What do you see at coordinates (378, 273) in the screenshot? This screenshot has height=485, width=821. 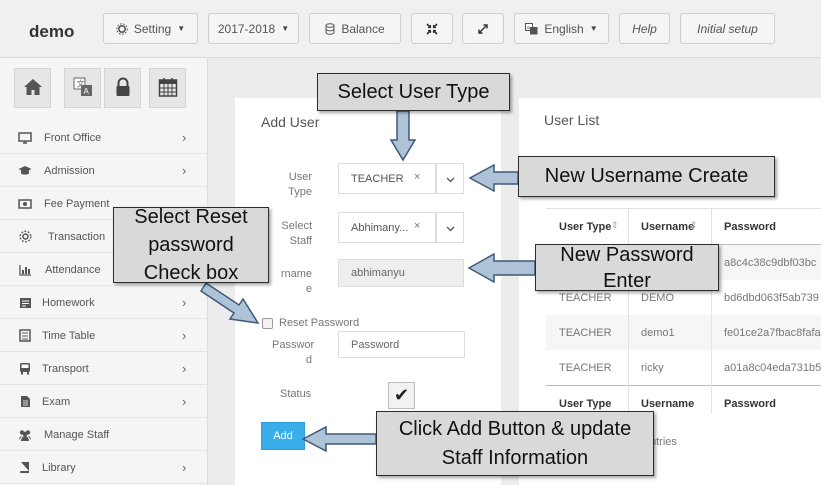 I see `username-value: abhimanyu` at bounding box center [378, 273].